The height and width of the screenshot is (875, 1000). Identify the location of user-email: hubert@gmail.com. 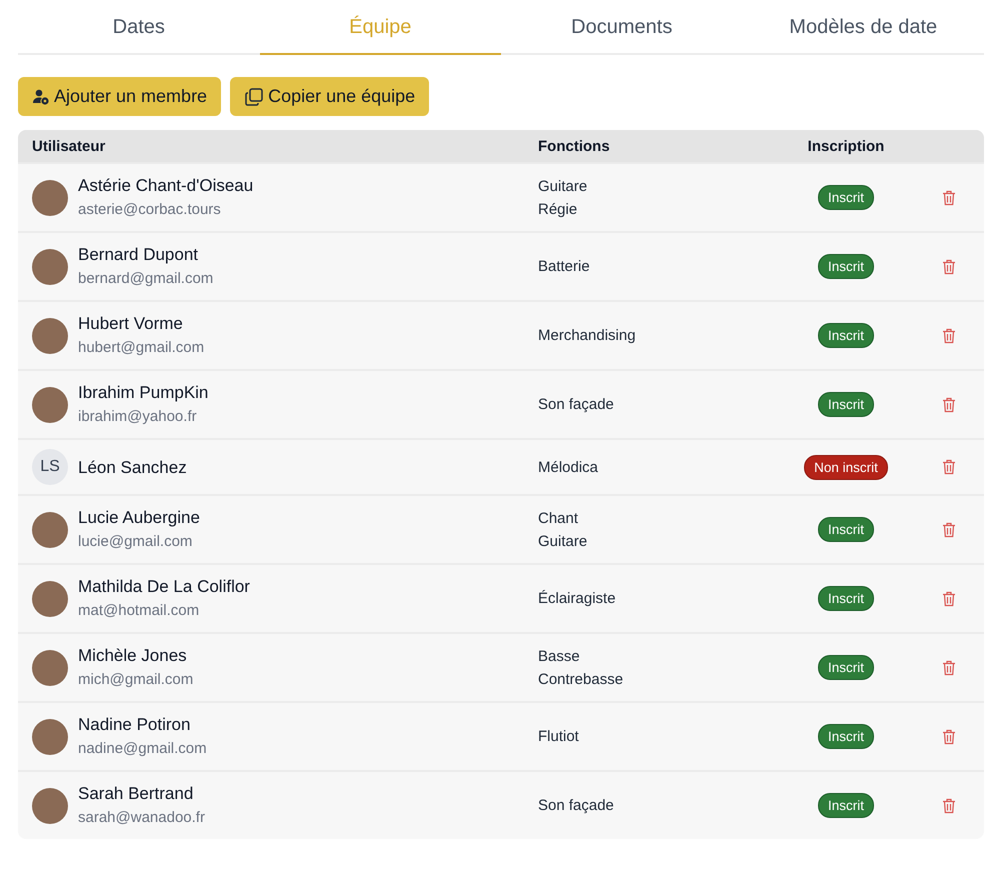
(141, 348).